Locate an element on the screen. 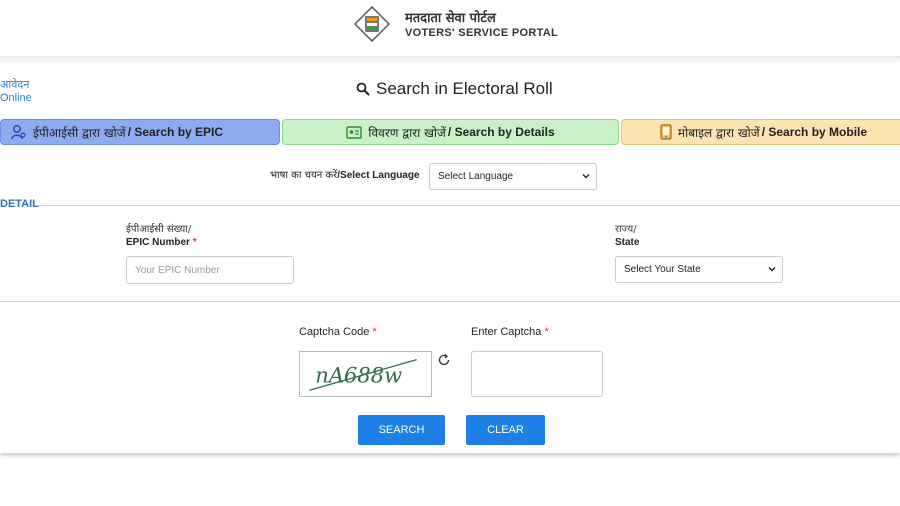 This screenshot has width=900, height=506. portal-title-english: VOTERS' SERVICE PORTAL is located at coordinates (482, 33).